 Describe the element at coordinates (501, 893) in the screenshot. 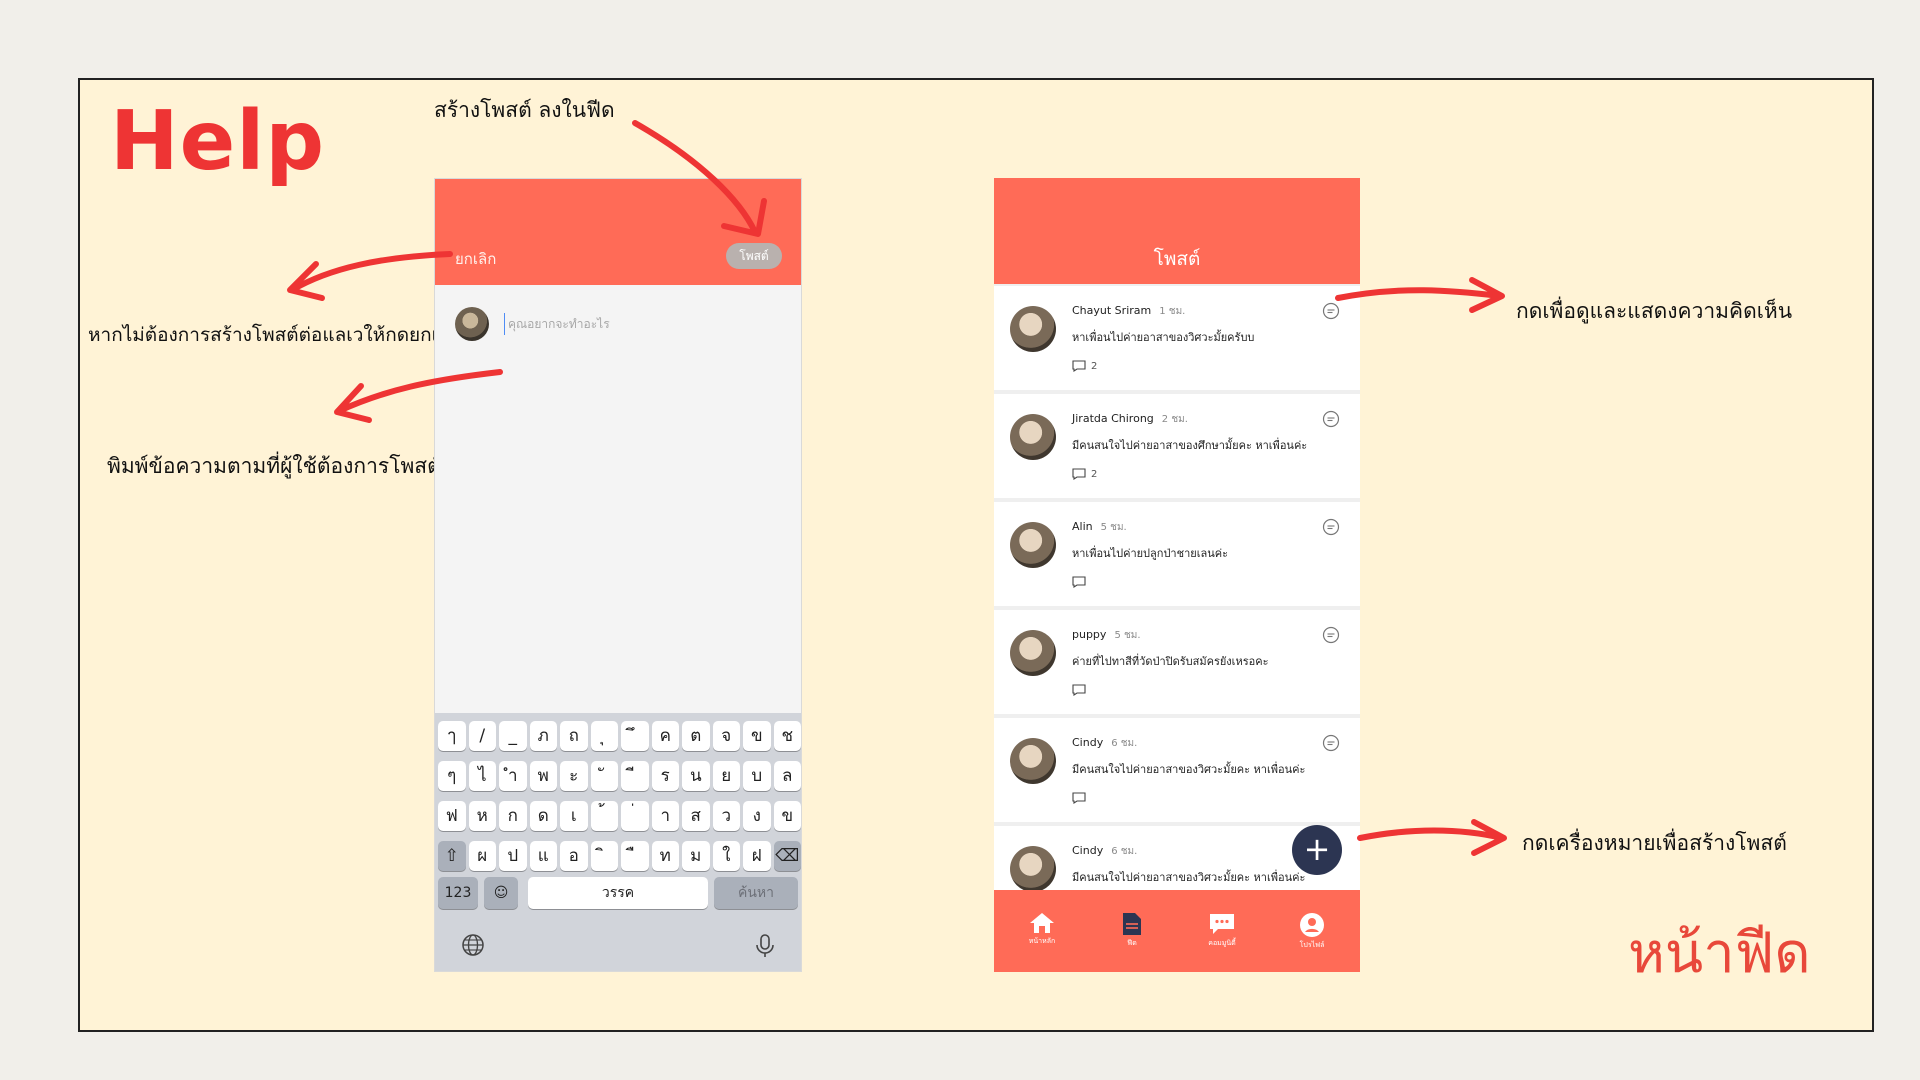

I see `emoji-icon: ☺` at that location.